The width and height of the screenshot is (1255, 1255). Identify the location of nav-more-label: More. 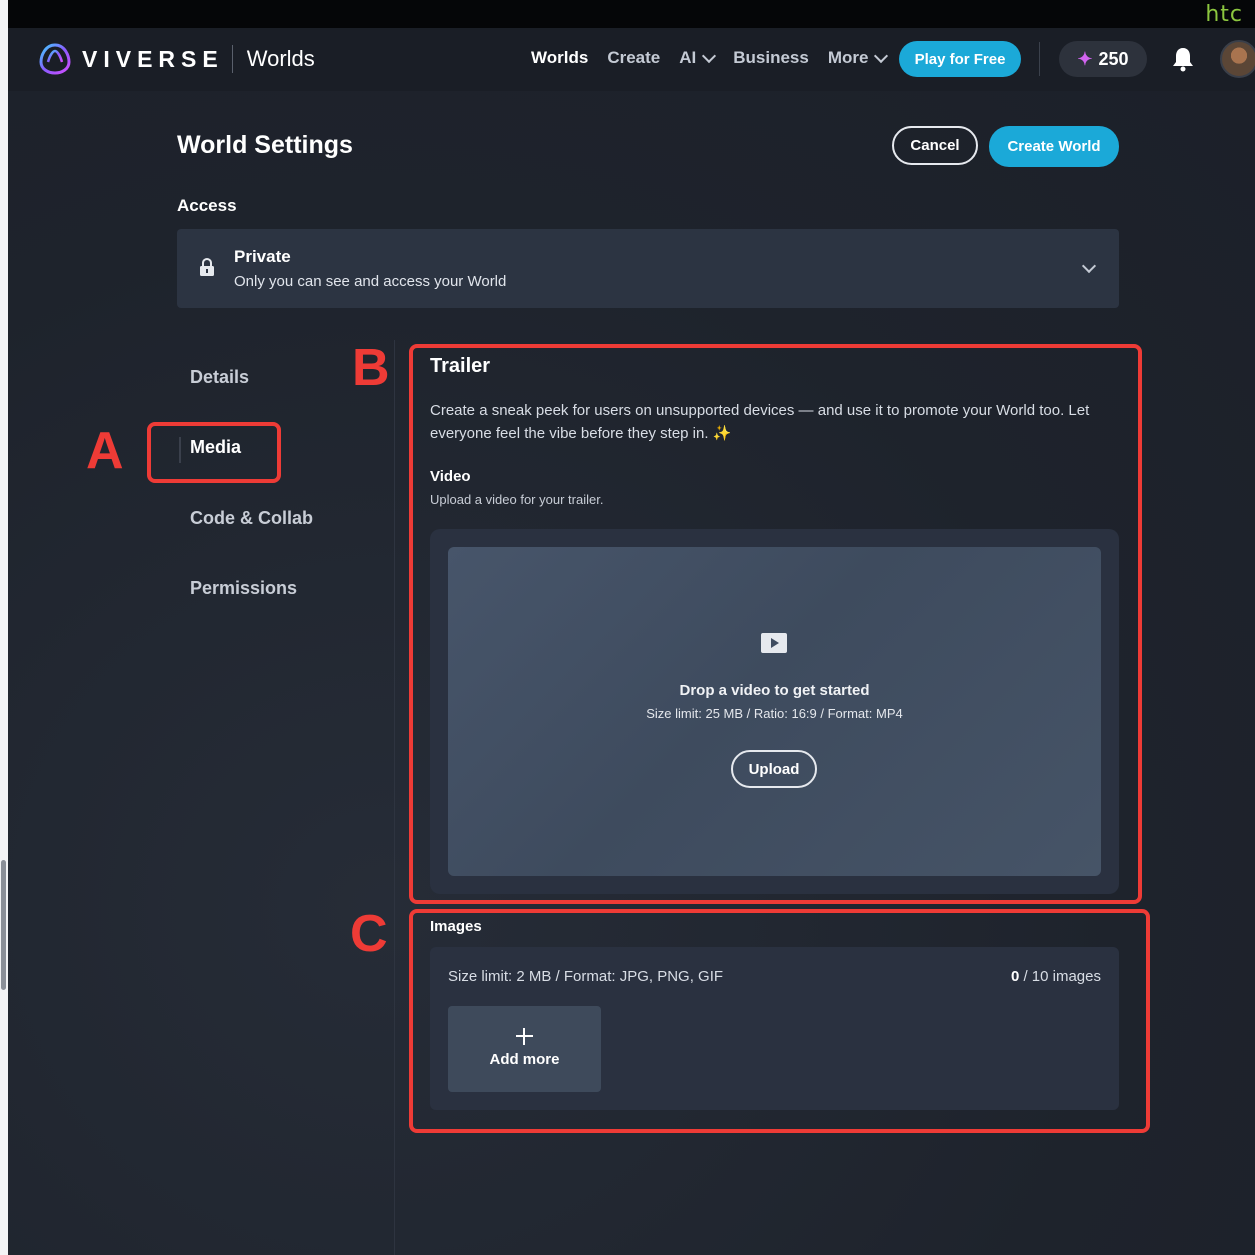
(848, 57).